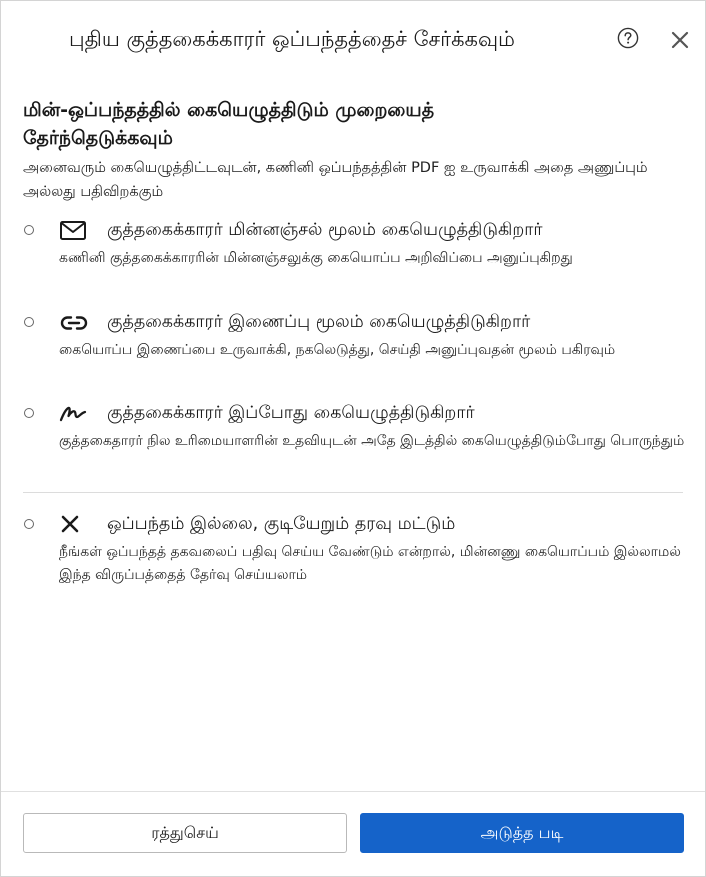  Describe the element at coordinates (353, 492) in the screenshot. I see `options-divider` at that location.